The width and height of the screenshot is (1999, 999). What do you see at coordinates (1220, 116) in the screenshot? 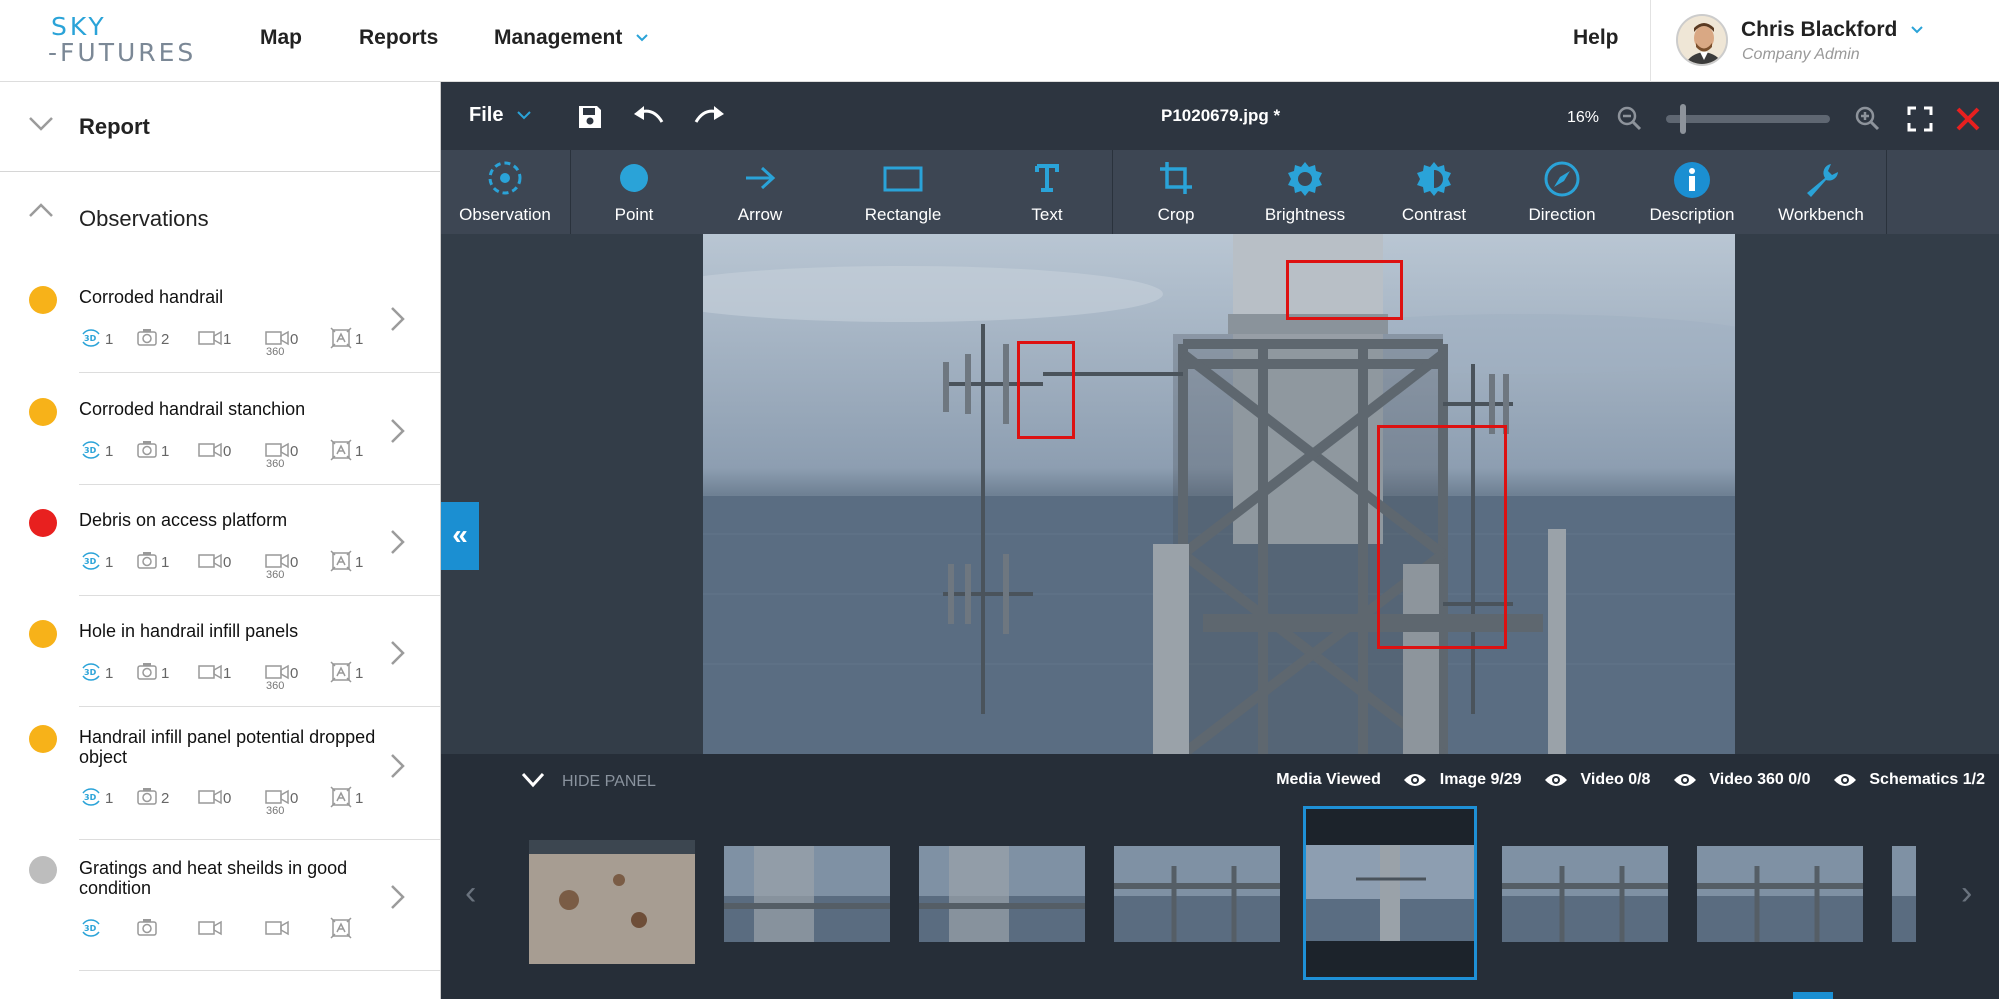
I see `editor-top-bar: File P1020679.jpg * 16%` at bounding box center [1220, 116].